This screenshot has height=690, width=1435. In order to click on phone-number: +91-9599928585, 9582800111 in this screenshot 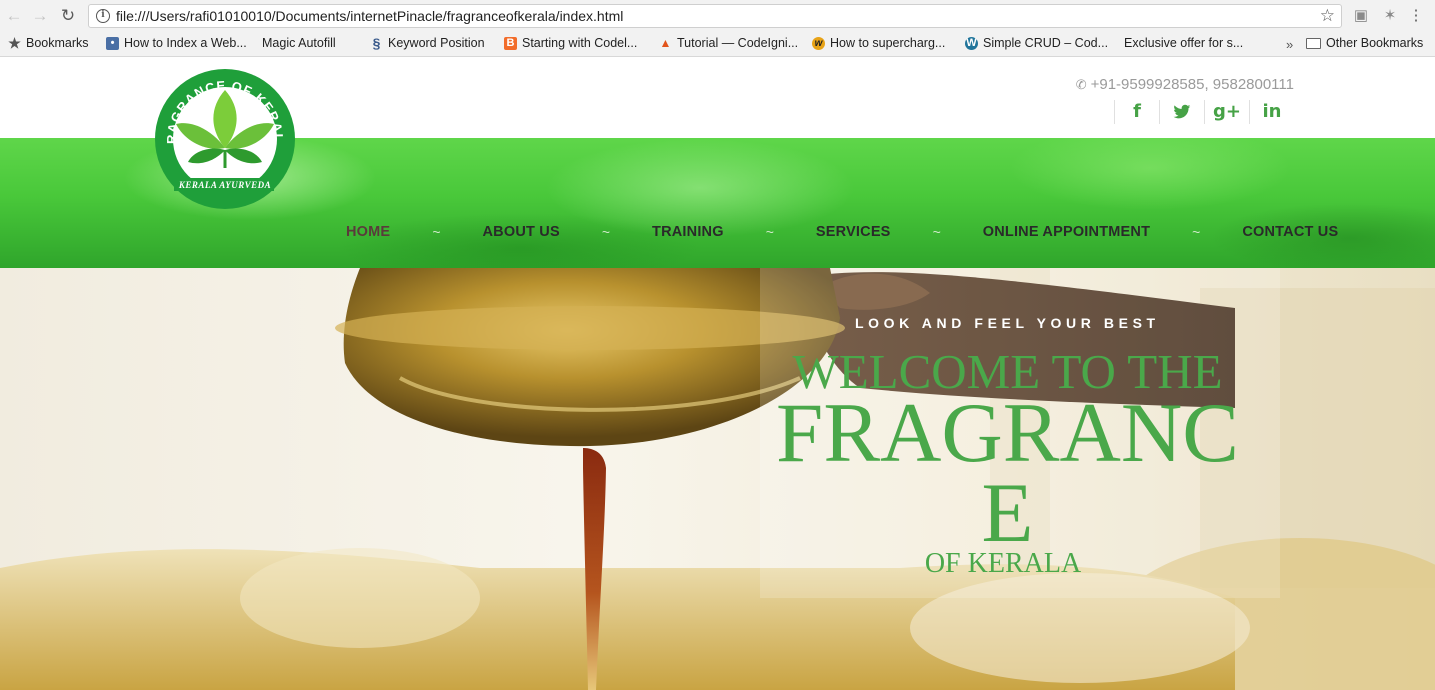, I will do `click(1192, 84)`.